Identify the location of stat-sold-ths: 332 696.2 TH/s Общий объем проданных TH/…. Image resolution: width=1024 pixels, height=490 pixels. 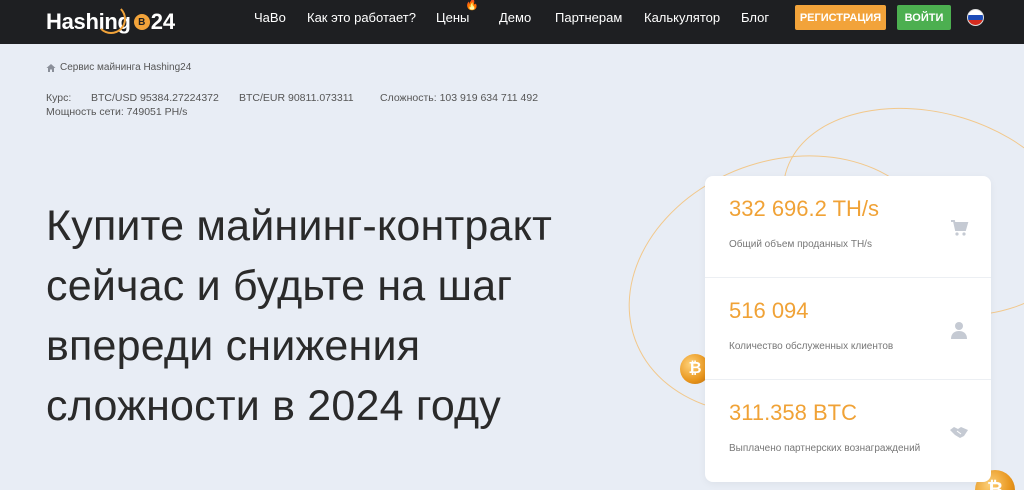
(848, 227).